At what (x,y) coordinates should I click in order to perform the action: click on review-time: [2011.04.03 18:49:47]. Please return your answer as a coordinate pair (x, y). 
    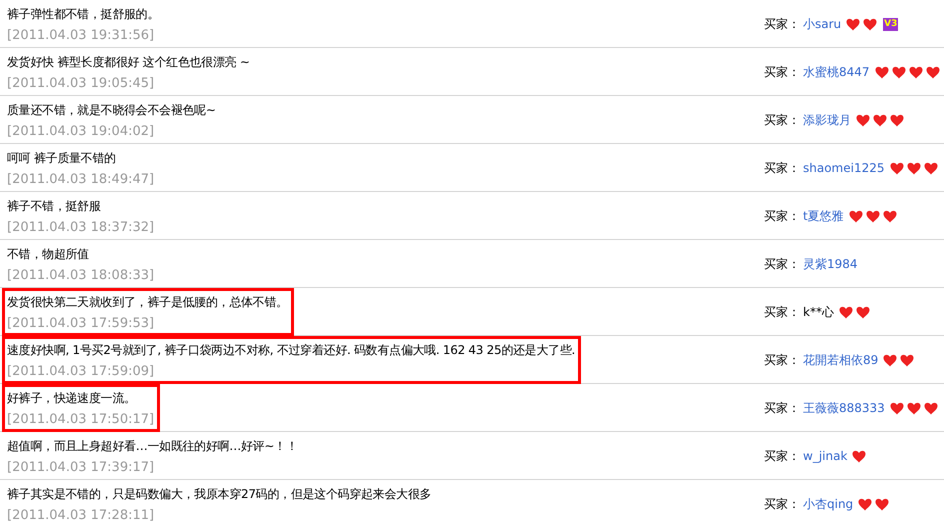
    Looking at the image, I should click on (80, 179).